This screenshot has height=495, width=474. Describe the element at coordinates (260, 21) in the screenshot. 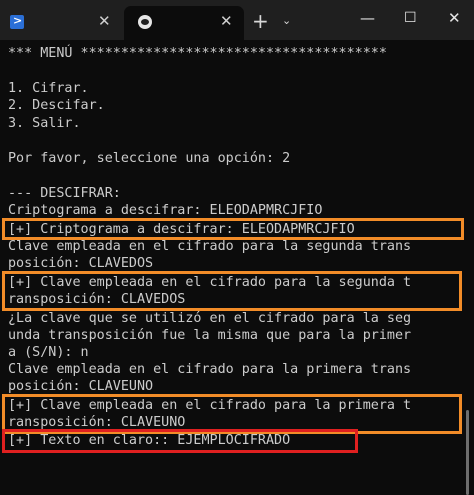

I see `new-tab-button: +` at that location.